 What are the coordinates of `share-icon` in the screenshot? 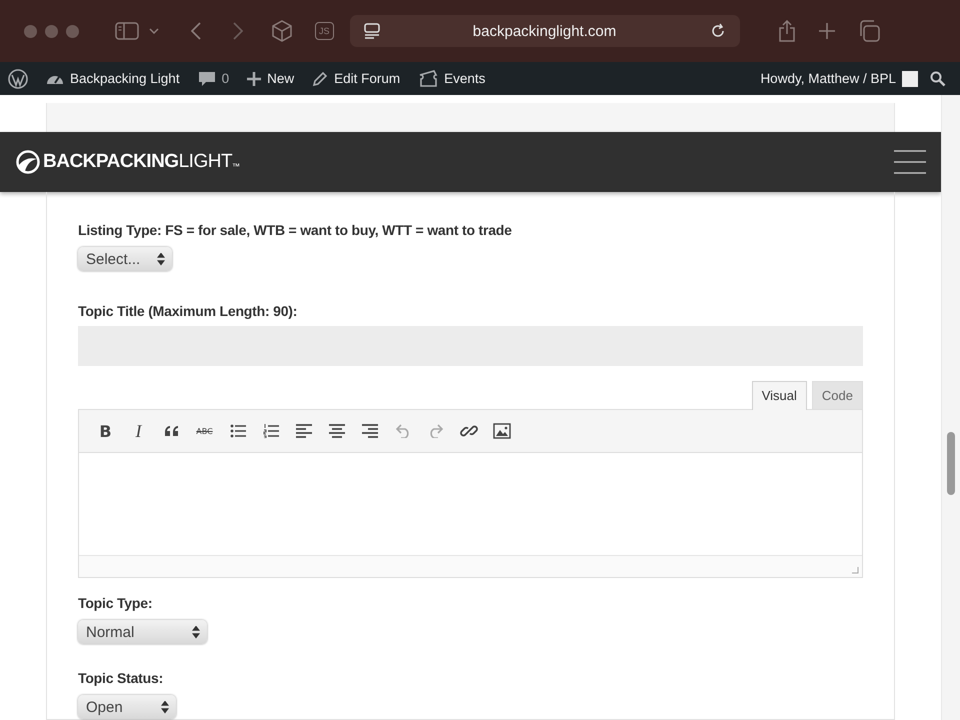 It's located at (787, 31).